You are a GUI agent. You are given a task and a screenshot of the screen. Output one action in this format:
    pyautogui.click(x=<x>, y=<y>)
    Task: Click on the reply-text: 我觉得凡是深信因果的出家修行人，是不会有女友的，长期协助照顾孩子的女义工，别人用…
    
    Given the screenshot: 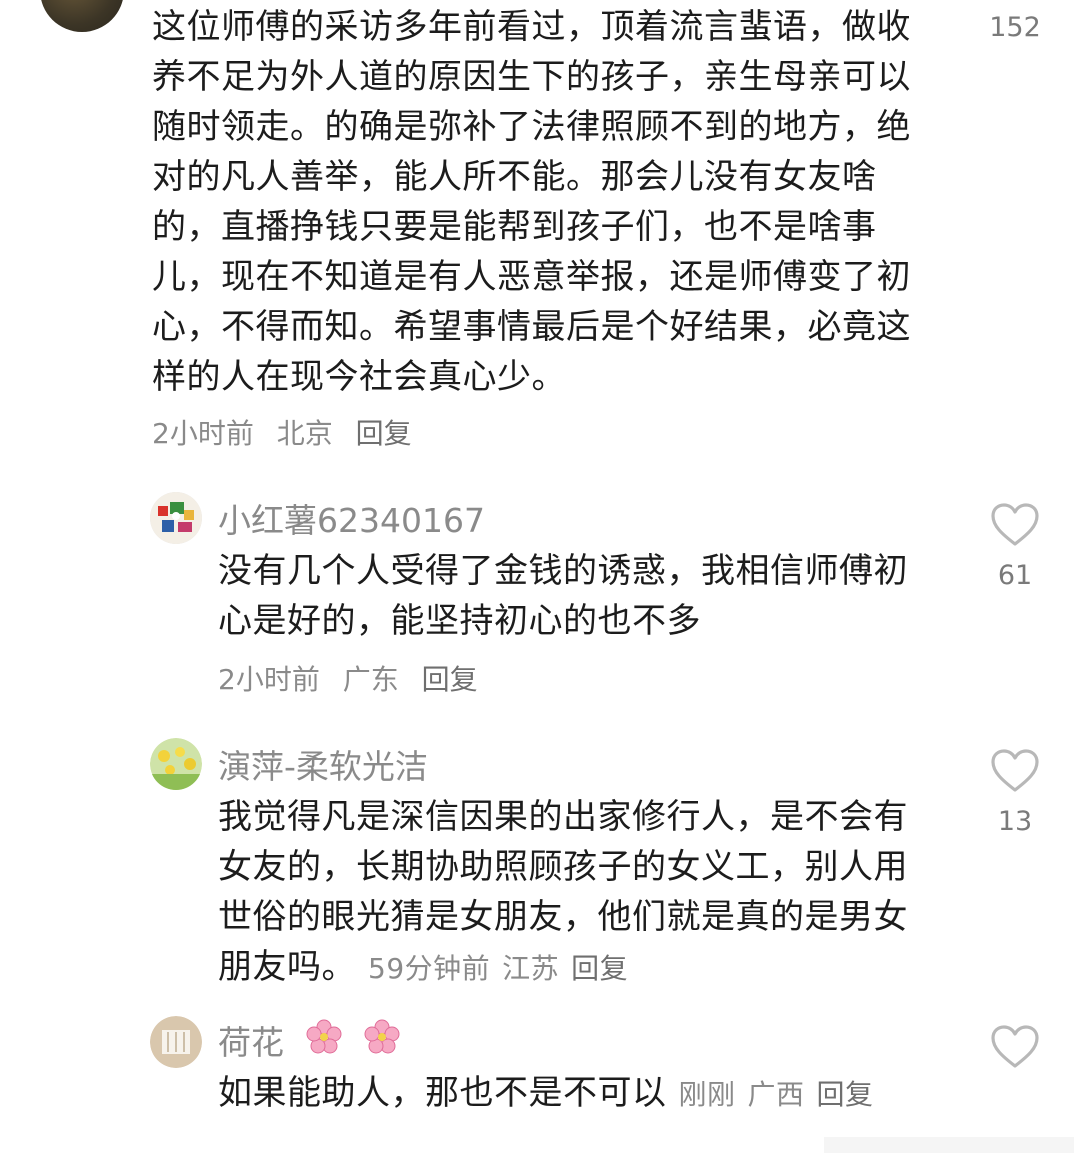 What is the action you would take?
    pyautogui.click(x=578, y=893)
    